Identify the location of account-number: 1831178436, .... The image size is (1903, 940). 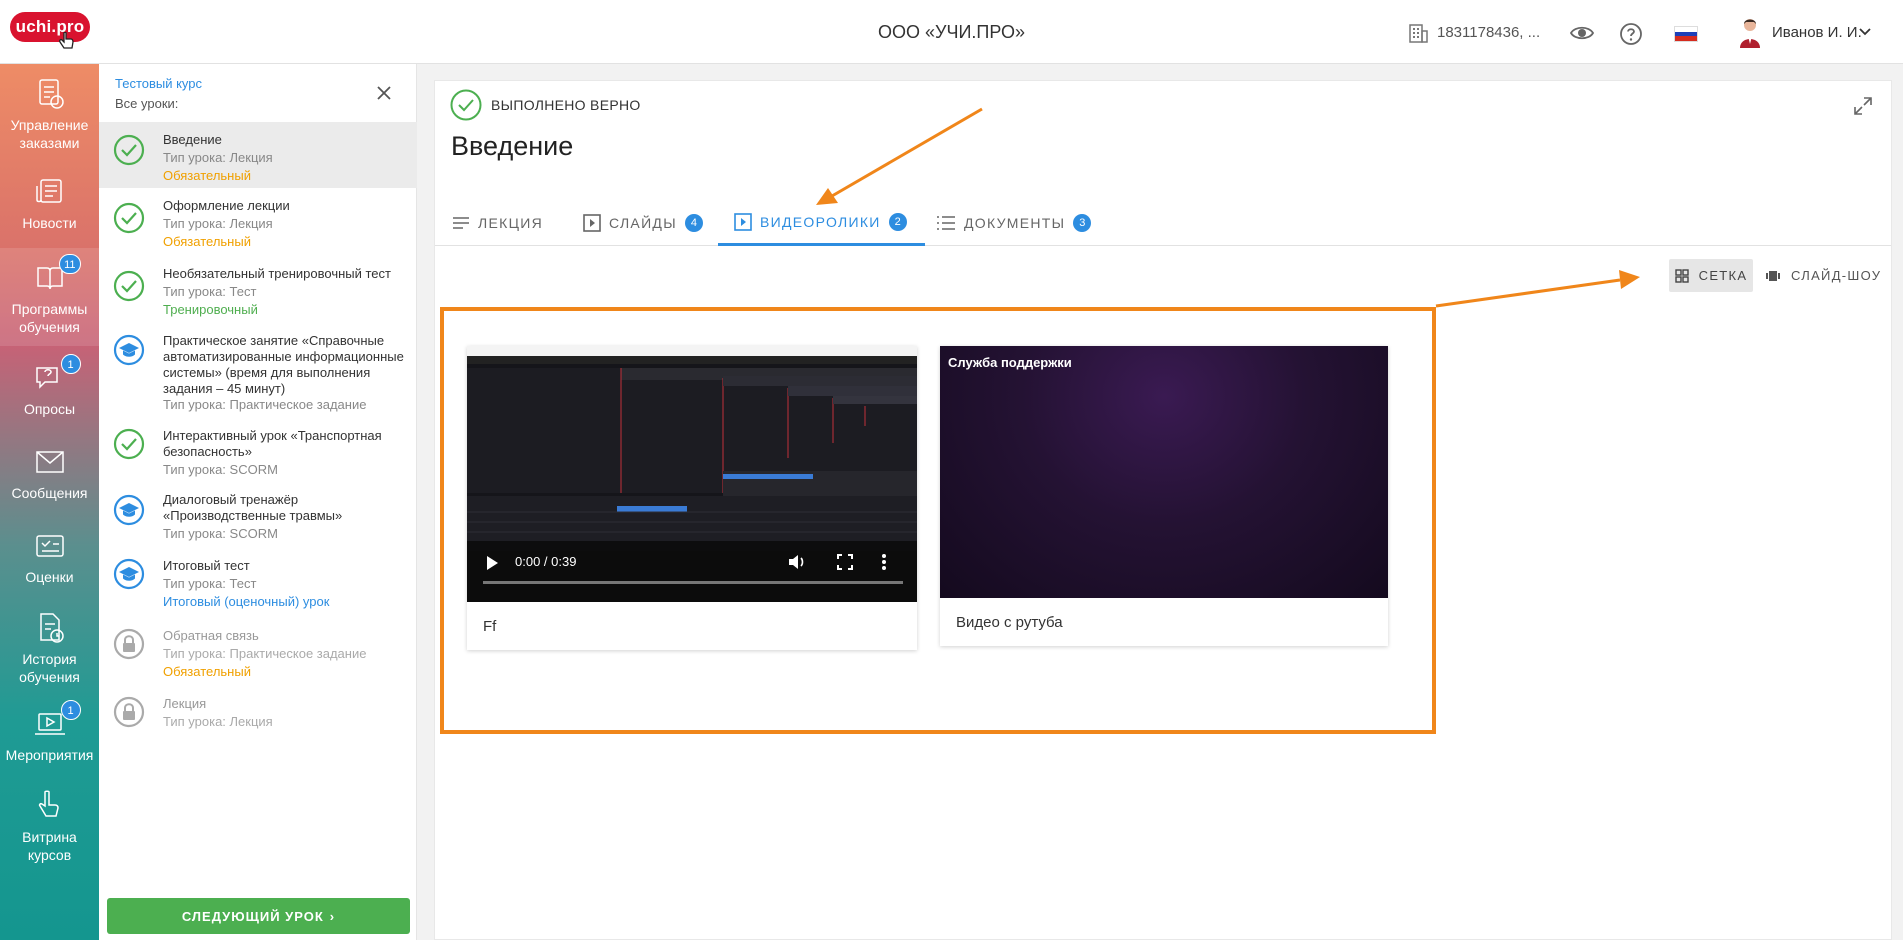
(1488, 32).